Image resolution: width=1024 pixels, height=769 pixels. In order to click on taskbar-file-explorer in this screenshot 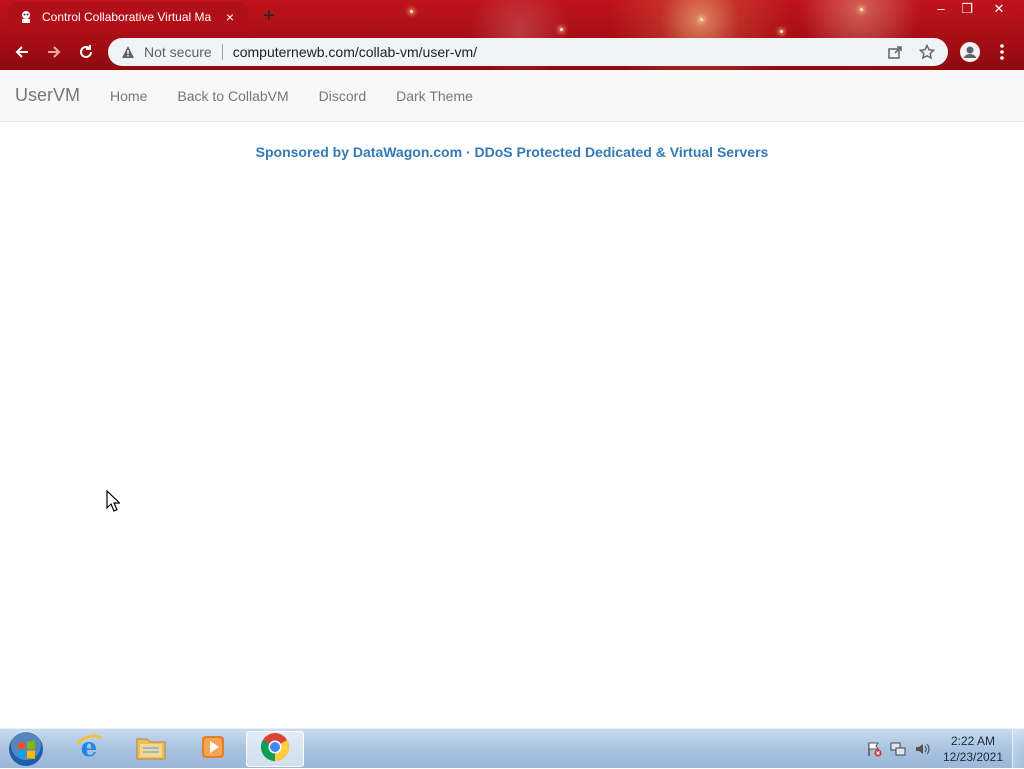, I will do `click(151, 749)`.